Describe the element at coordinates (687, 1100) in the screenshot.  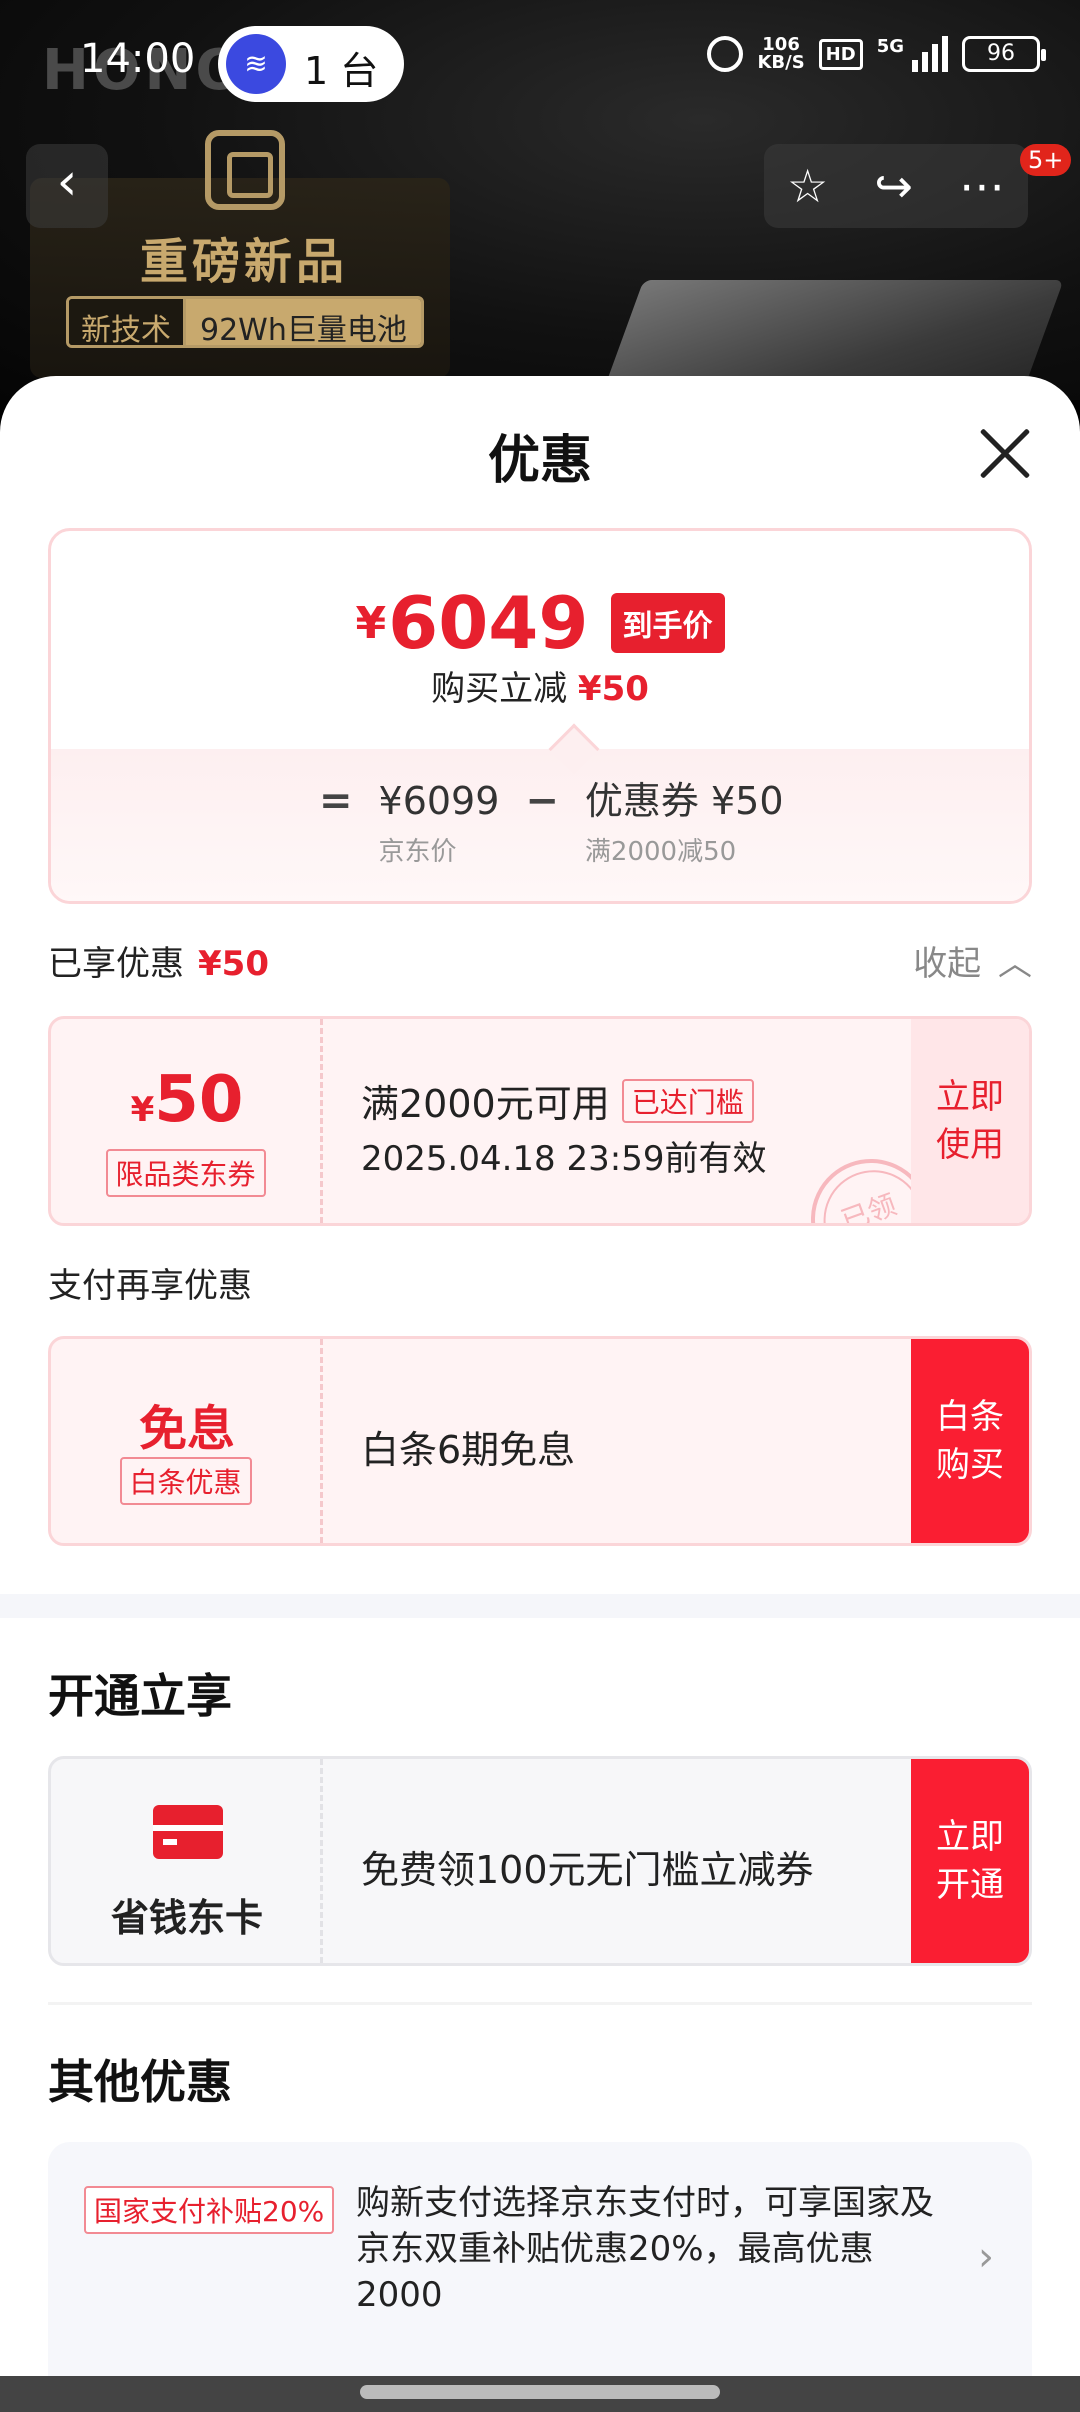
I see `threshold-reached-badge: 已达门槛` at that location.